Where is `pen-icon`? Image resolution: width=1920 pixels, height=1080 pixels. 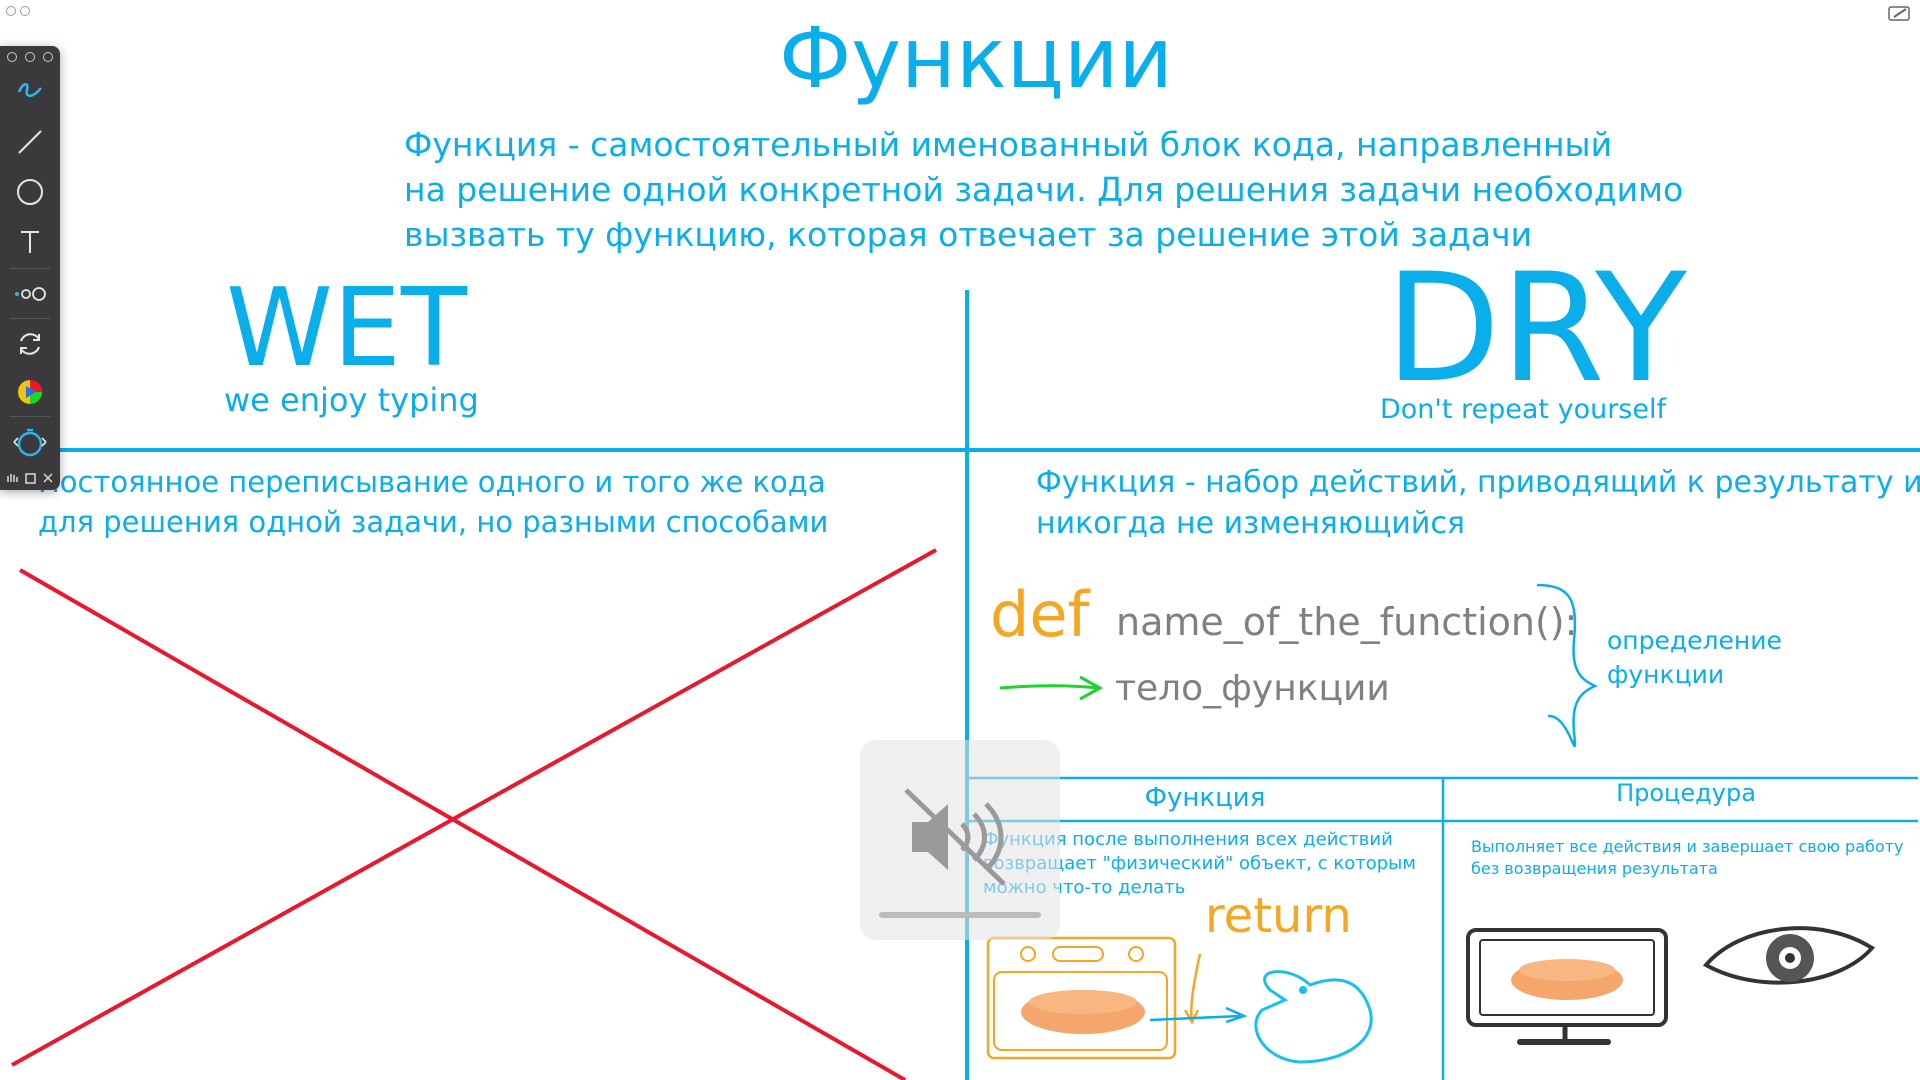
pen-icon is located at coordinates (29, 90).